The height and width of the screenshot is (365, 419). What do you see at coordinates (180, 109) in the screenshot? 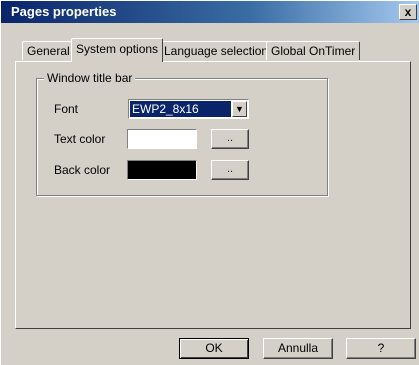
I see `font-select-value: EWP2_8x16` at bounding box center [180, 109].